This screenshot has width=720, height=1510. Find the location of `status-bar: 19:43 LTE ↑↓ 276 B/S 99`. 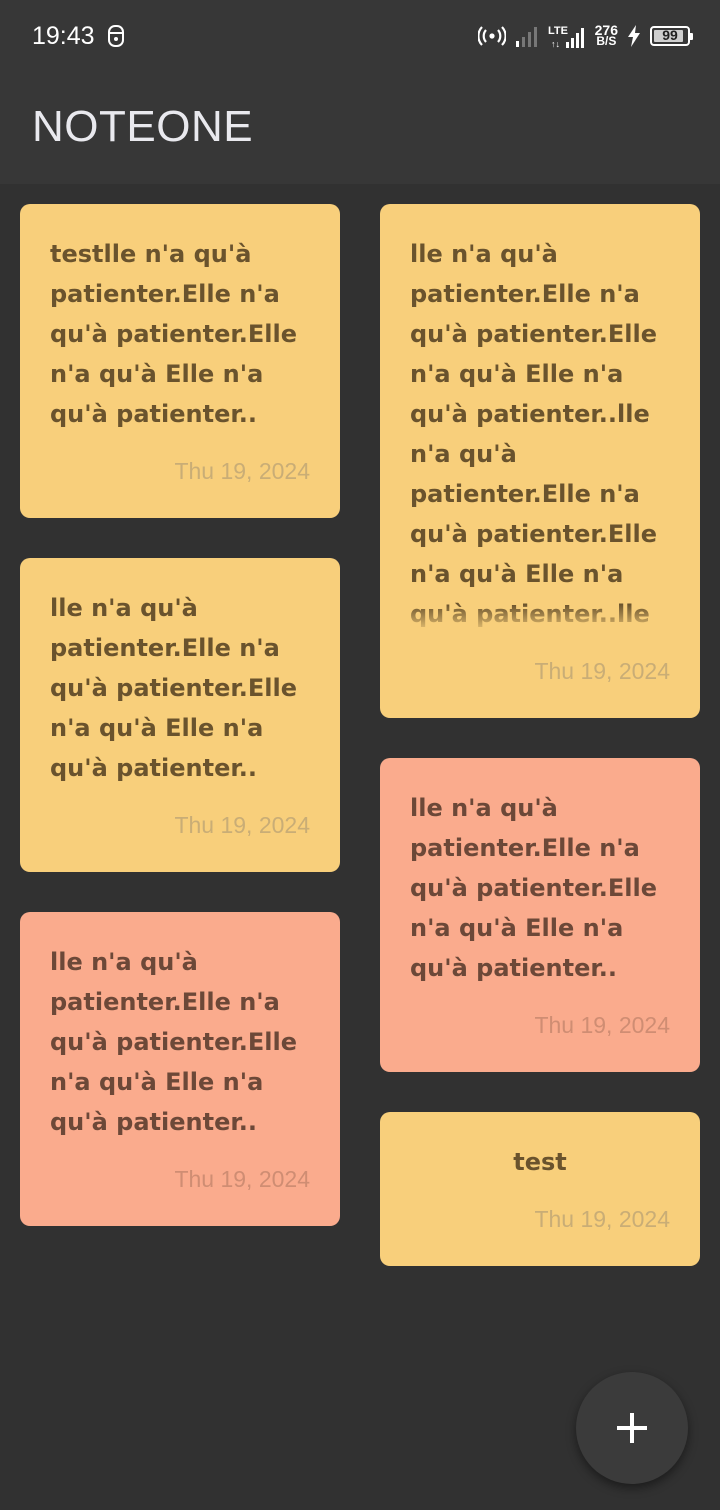

status-bar: 19:43 LTE ↑↓ 276 B/S 99 is located at coordinates (360, 36).